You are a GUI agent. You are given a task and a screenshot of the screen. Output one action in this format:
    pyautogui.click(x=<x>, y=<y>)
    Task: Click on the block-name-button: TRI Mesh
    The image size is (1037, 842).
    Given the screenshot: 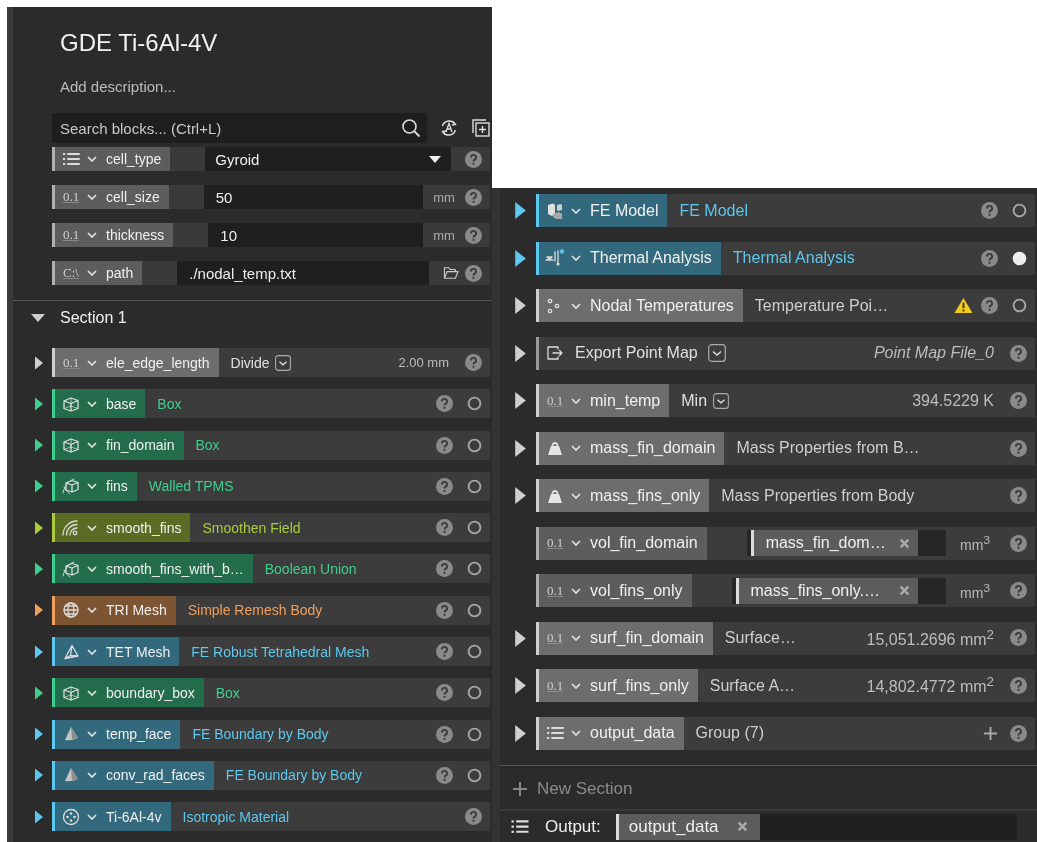 What is the action you would take?
    pyautogui.click(x=114, y=610)
    